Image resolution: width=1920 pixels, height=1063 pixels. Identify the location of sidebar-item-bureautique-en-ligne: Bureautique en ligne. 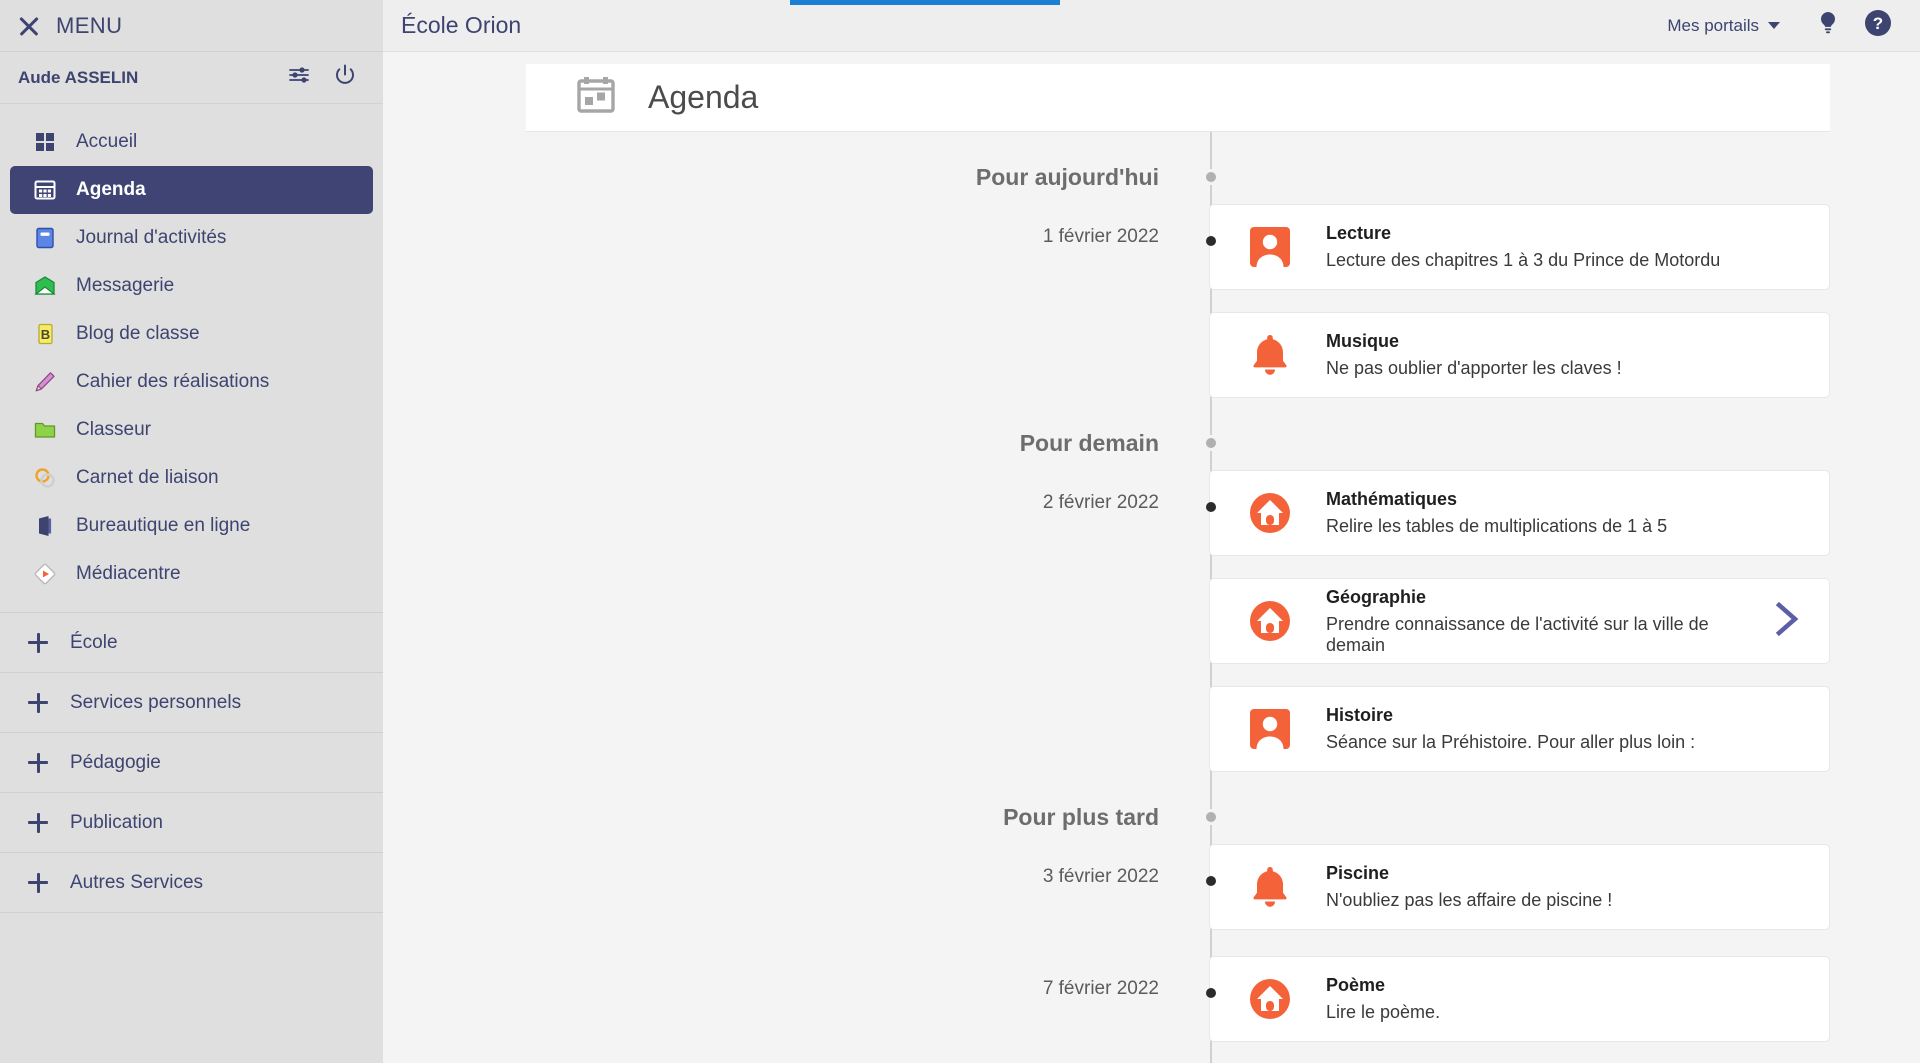
(191, 526).